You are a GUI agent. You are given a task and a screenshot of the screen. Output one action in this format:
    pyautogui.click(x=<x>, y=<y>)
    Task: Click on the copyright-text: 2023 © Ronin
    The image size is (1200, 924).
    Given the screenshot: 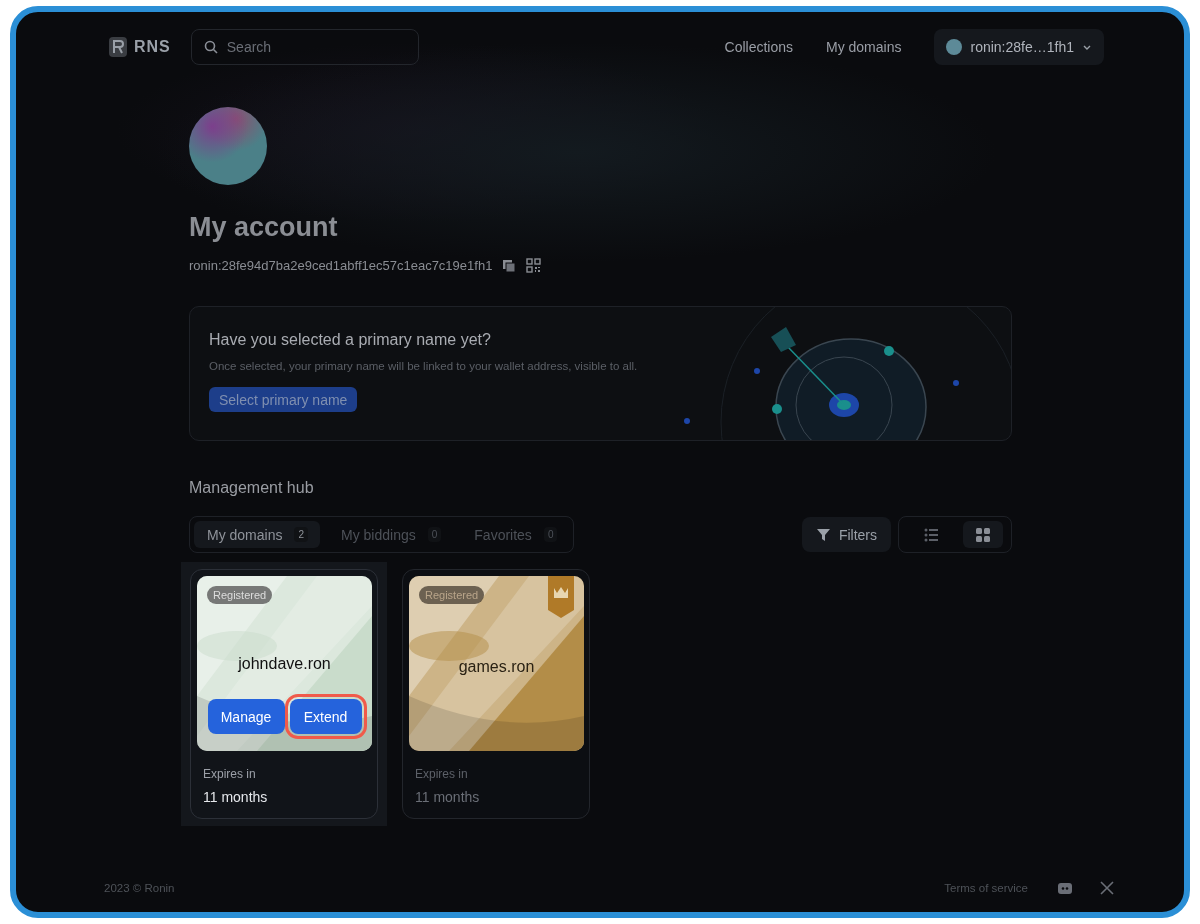 What is the action you would take?
    pyautogui.click(x=139, y=888)
    